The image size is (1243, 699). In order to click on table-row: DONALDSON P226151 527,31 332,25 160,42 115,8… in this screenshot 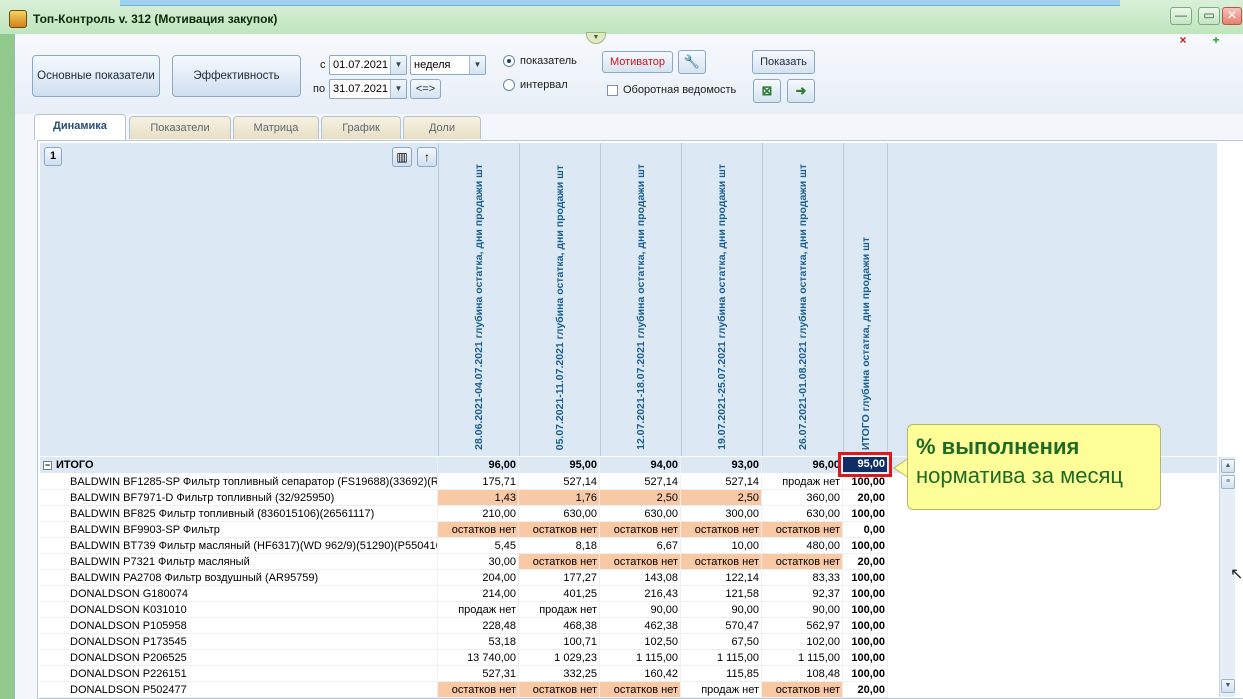, I will do `click(464, 674)`.